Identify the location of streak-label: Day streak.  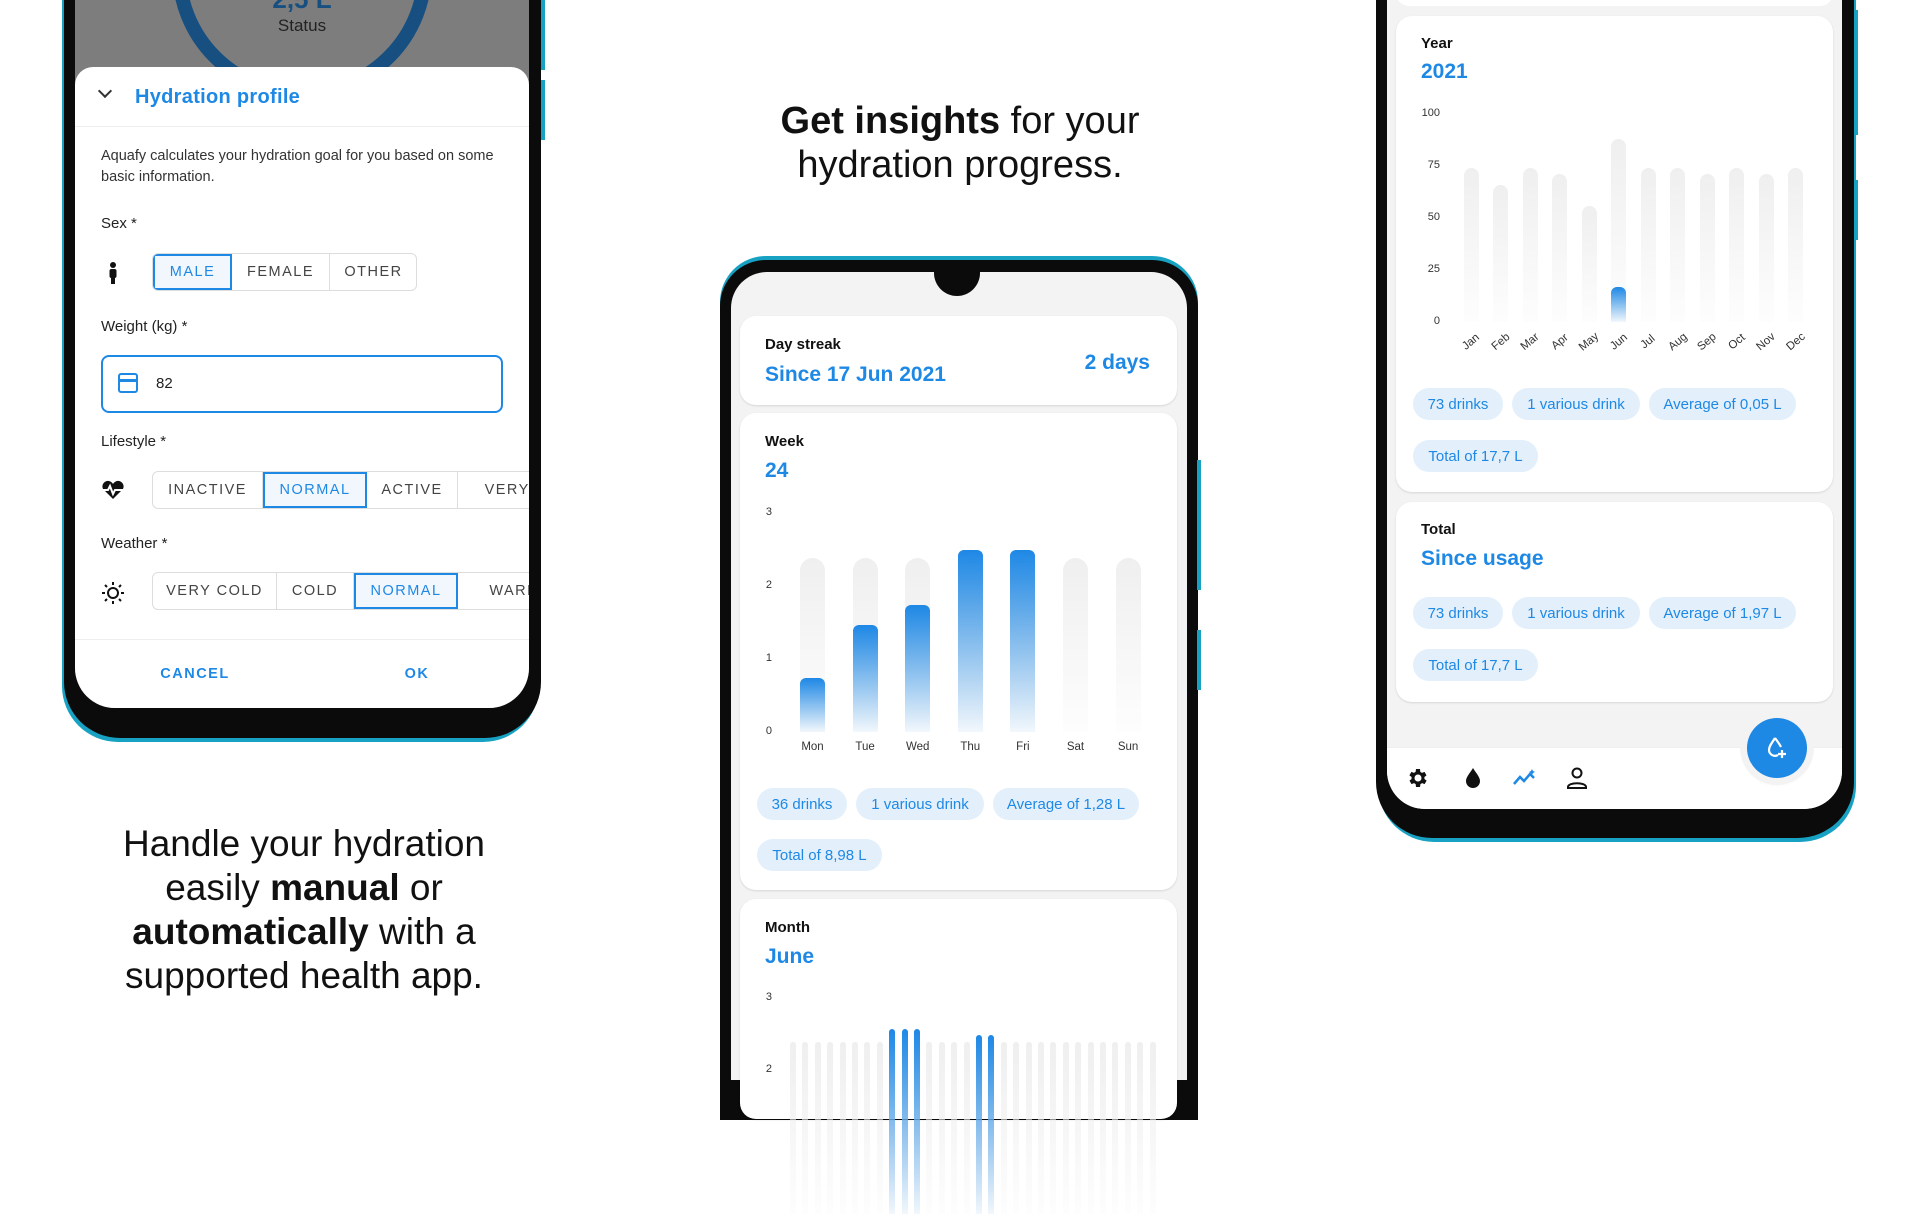
(803, 344).